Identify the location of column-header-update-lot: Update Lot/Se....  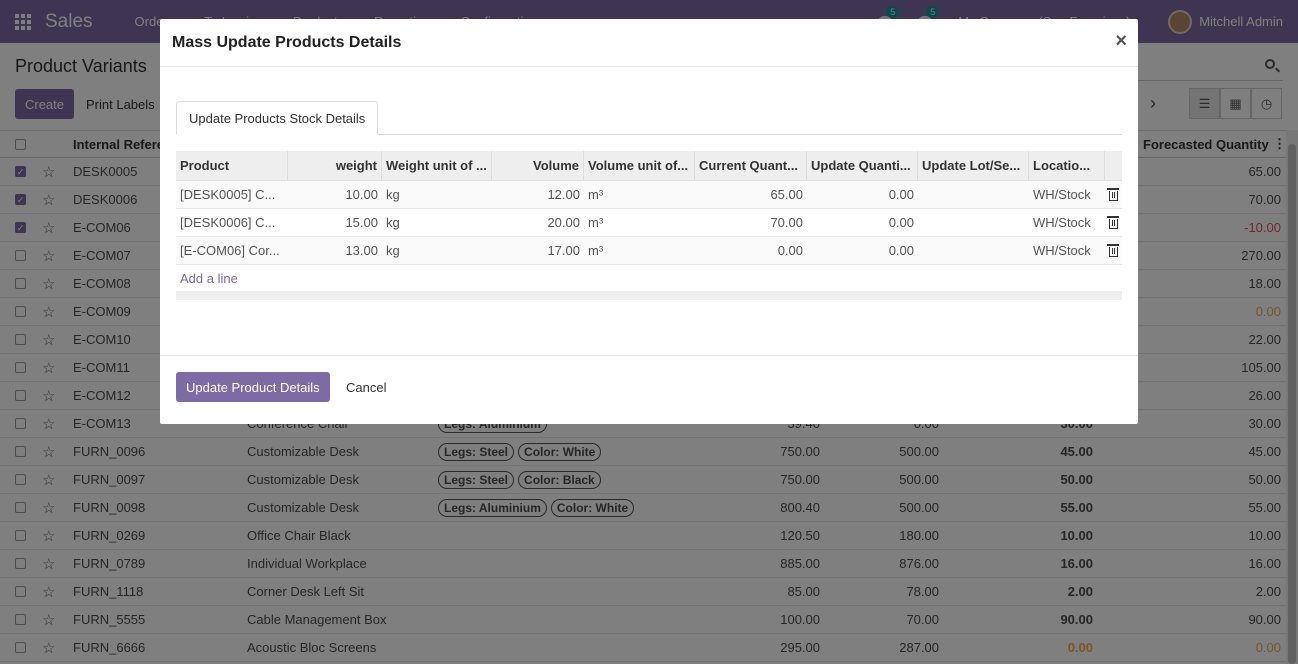
(973, 165).